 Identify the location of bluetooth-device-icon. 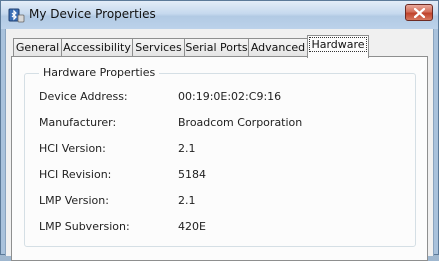
(16, 15).